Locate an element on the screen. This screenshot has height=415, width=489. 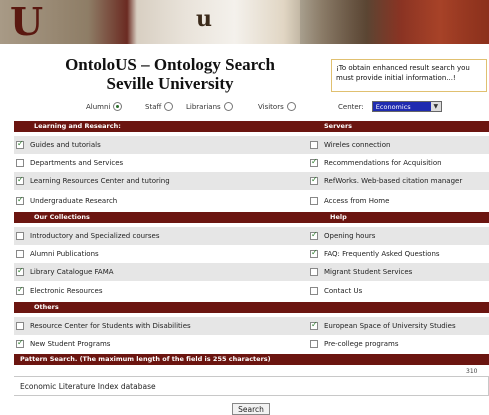
title-line-2: Seville University is located at coordinates (170, 83).